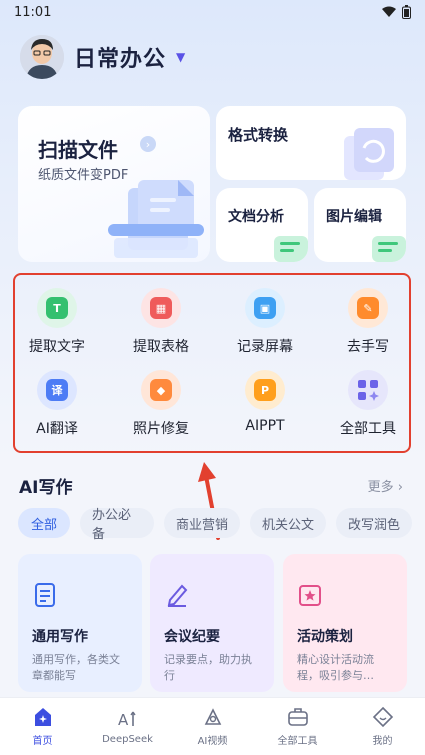 The height and width of the screenshot is (755, 425). What do you see at coordinates (291, 249) in the screenshot?
I see `doc-analysis-icon` at bounding box center [291, 249].